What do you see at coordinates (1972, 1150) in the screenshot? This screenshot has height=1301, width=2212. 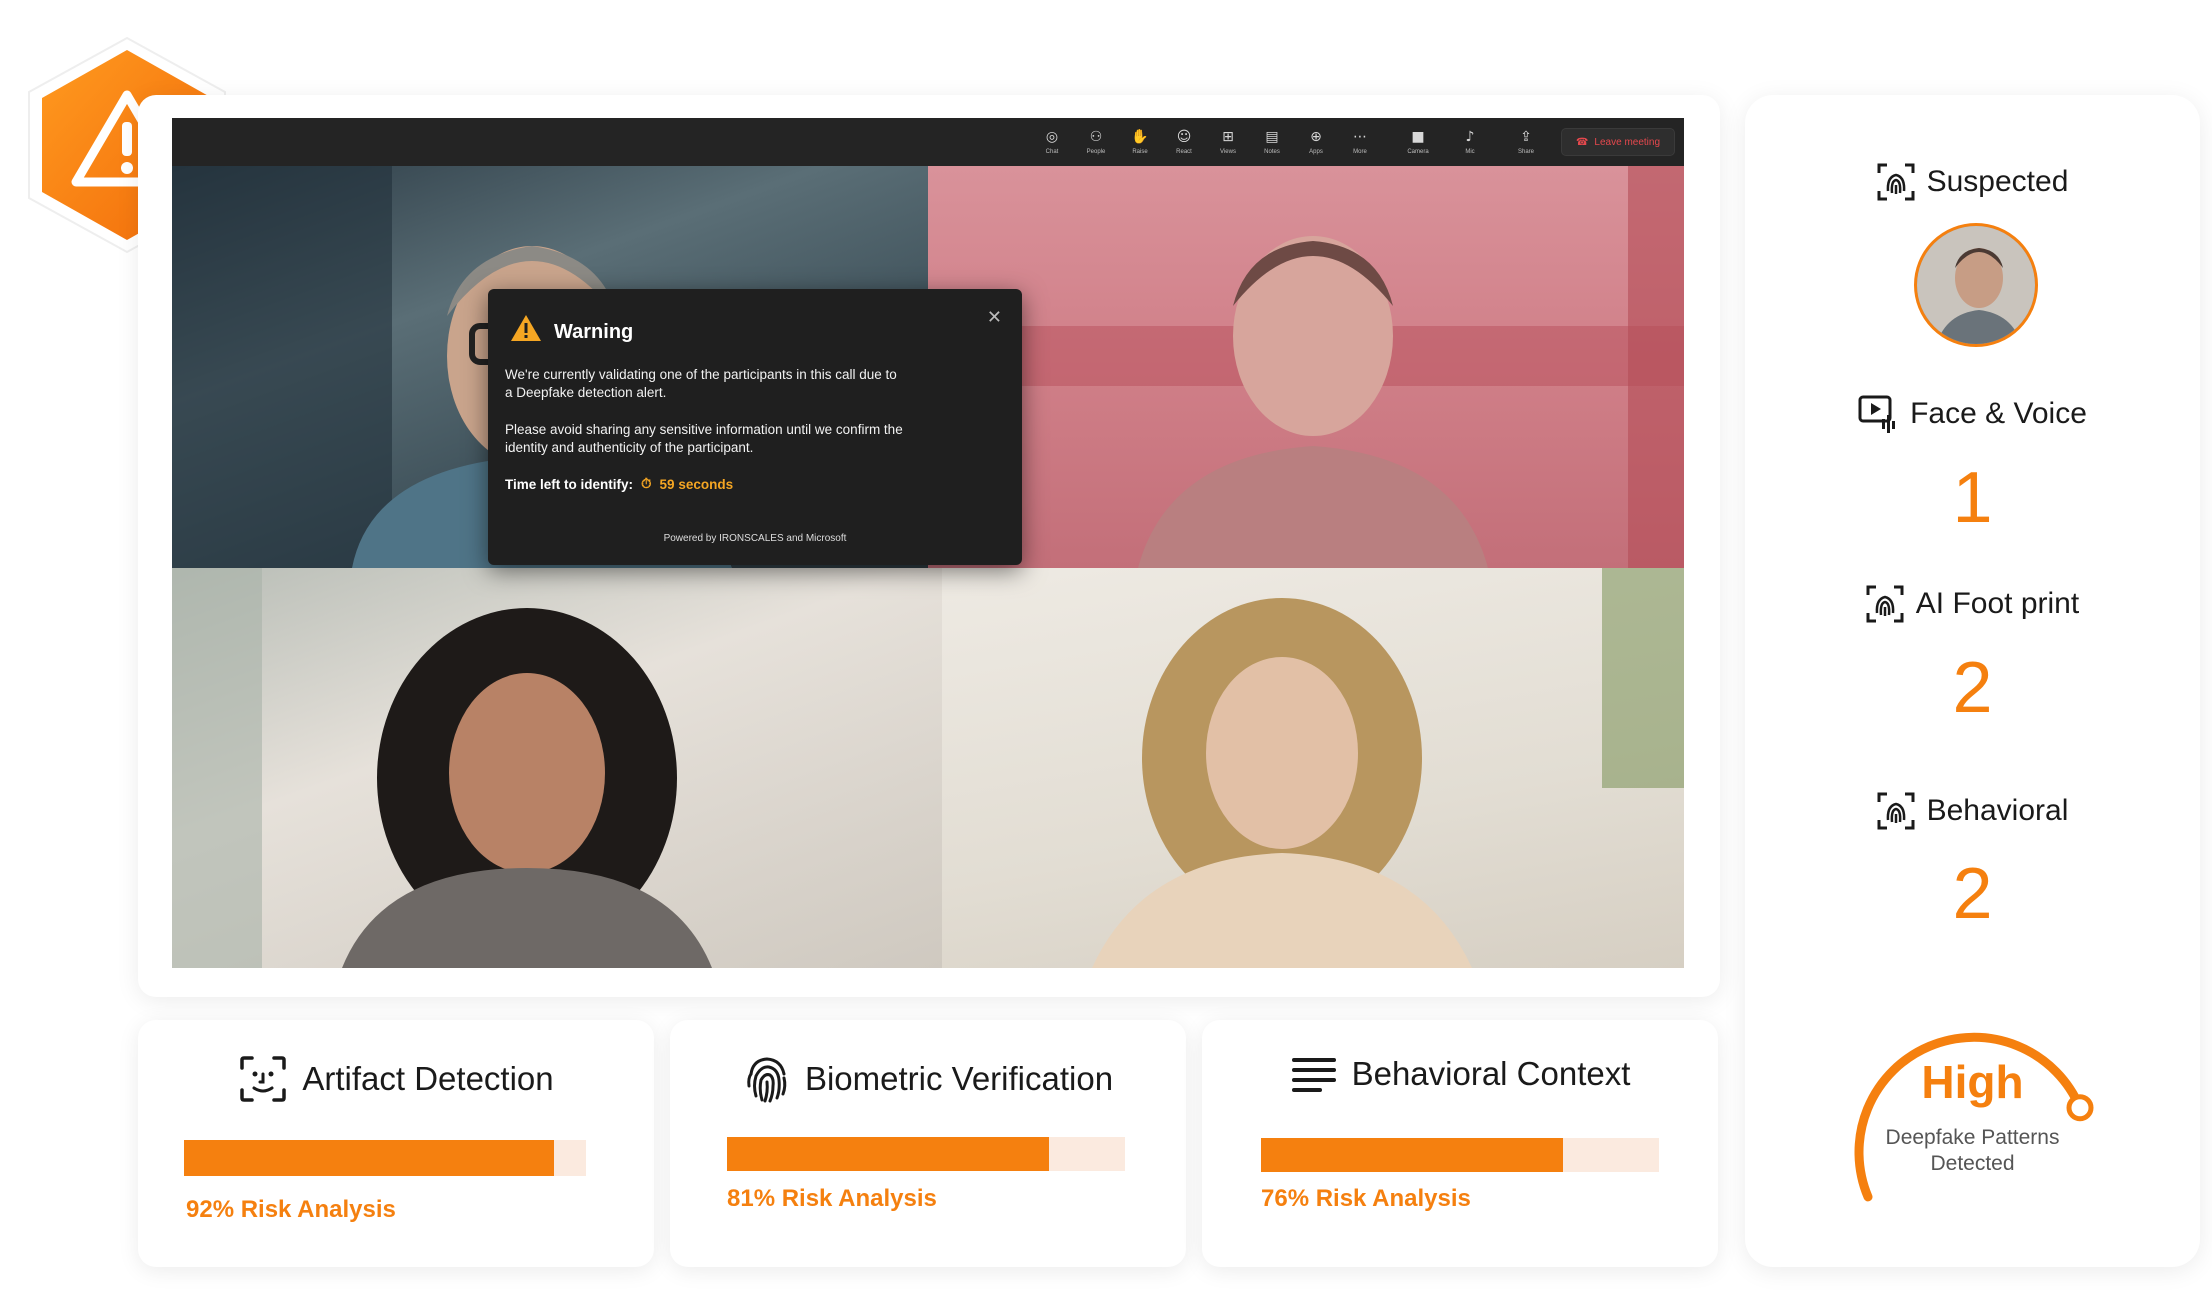 I see `risk-caption: Deepfake Patterns Detected` at bounding box center [1972, 1150].